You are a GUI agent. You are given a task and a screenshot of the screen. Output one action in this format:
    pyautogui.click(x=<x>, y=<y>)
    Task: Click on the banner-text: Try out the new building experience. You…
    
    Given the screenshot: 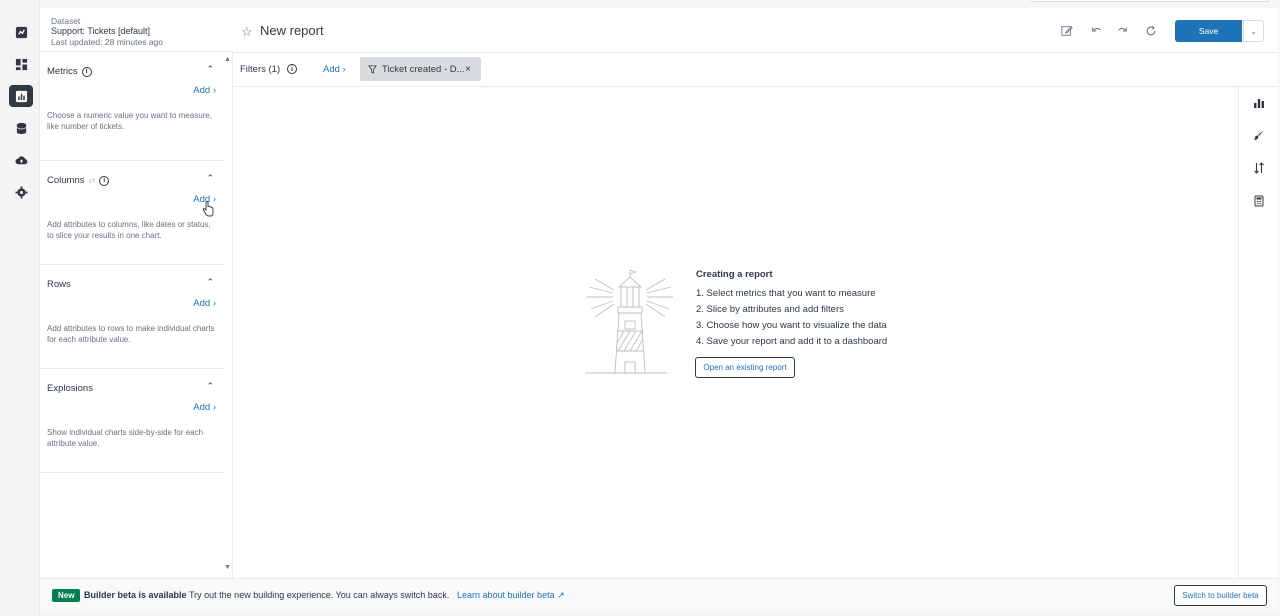 What is the action you would take?
    pyautogui.click(x=319, y=595)
    